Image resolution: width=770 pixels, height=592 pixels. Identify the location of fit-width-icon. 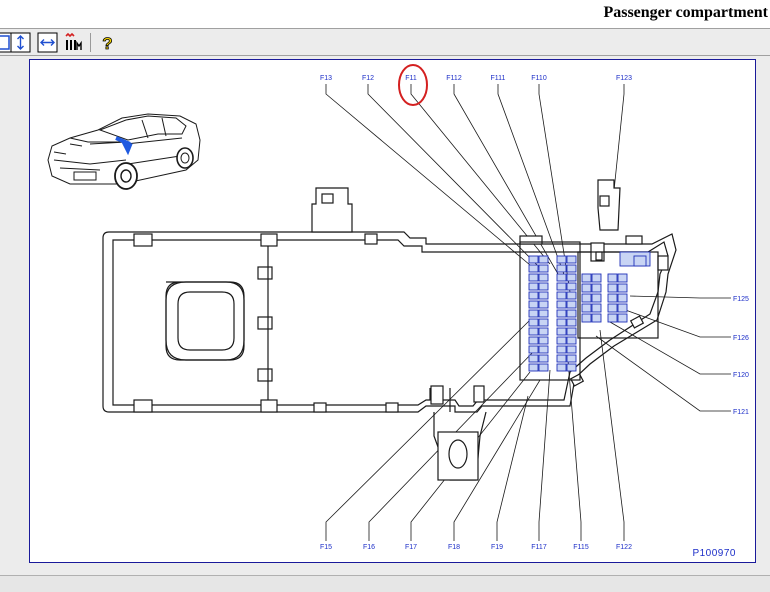
(47, 42).